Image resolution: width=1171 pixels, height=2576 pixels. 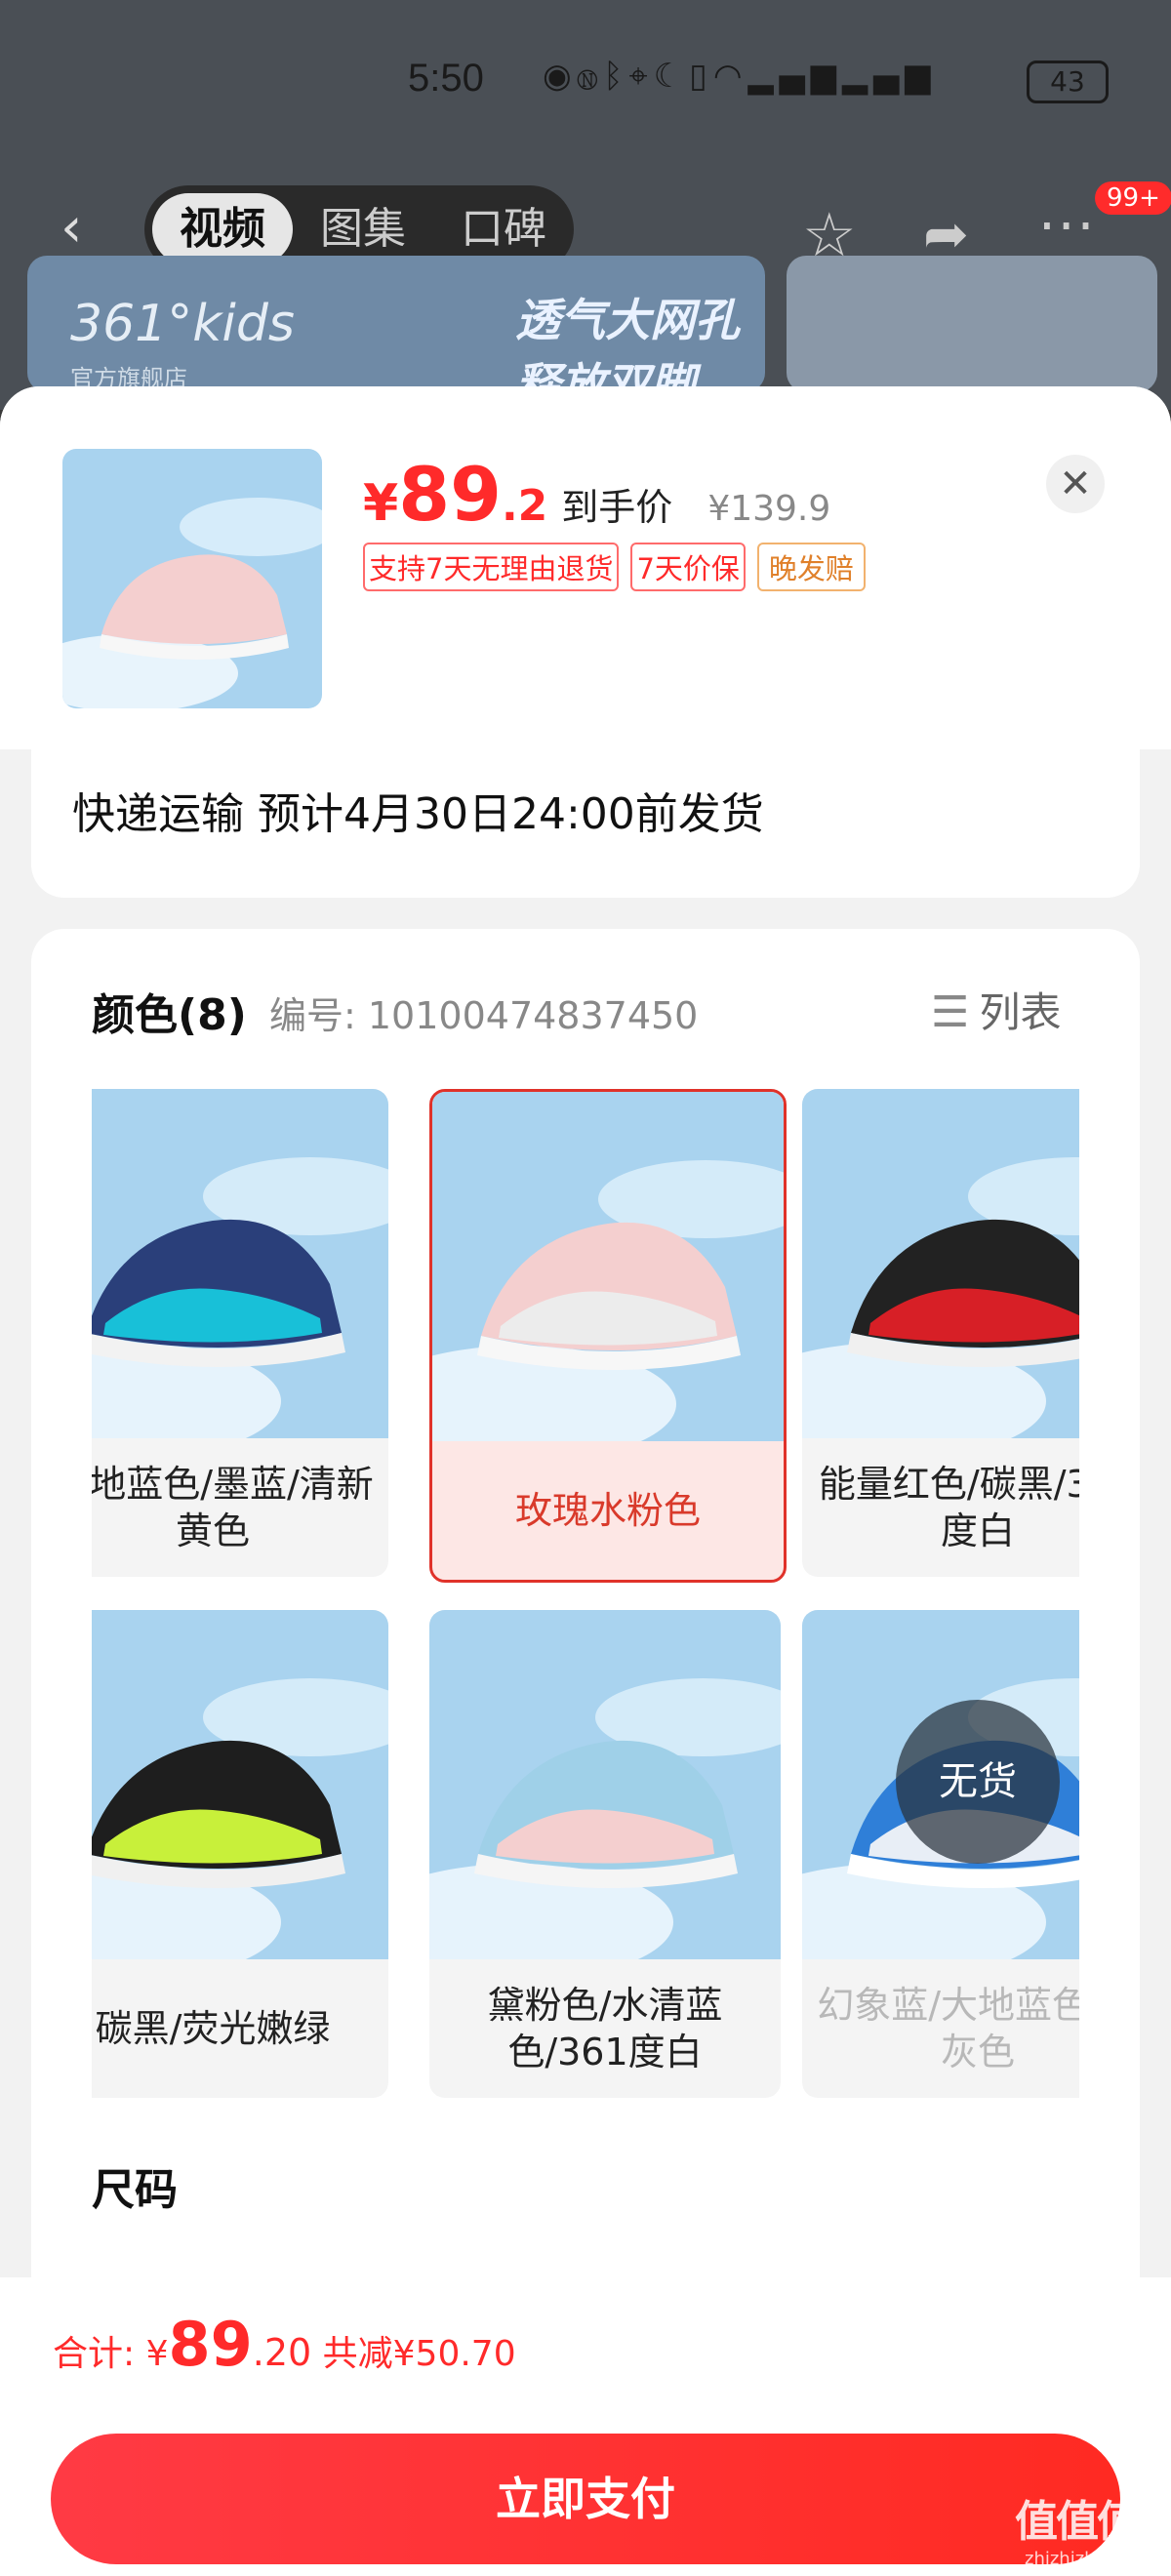 I want to click on color-title: 颜色(8), so click(x=169, y=1015).